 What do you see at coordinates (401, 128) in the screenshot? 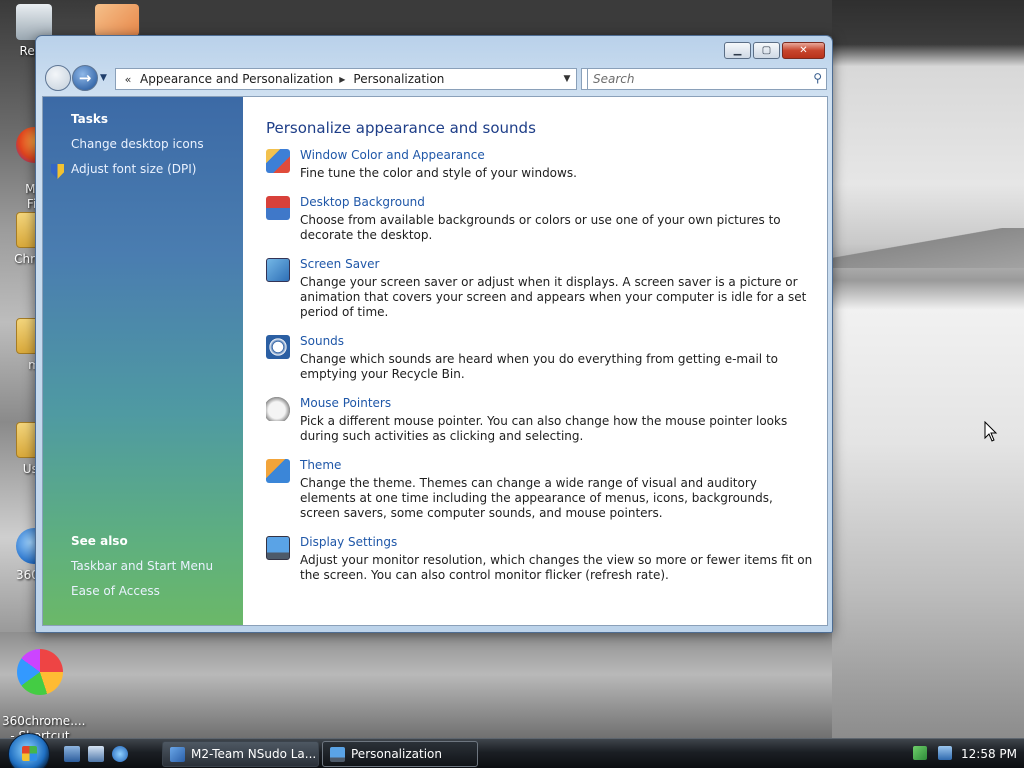
I see `page-title: Personalize appearance and sounds` at bounding box center [401, 128].